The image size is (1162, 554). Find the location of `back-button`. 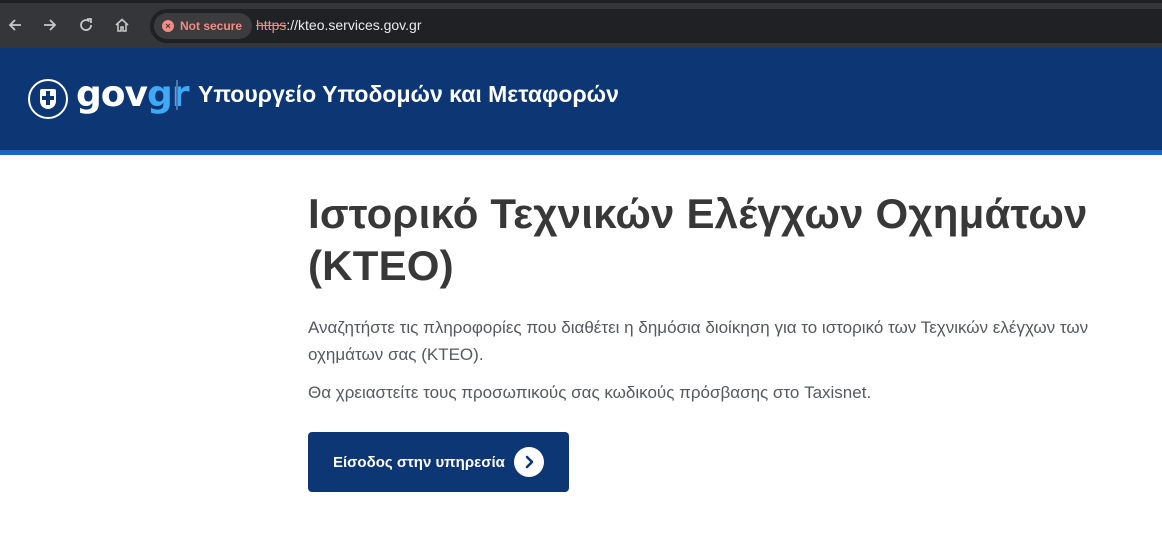

back-button is located at coordinates (15, 25).